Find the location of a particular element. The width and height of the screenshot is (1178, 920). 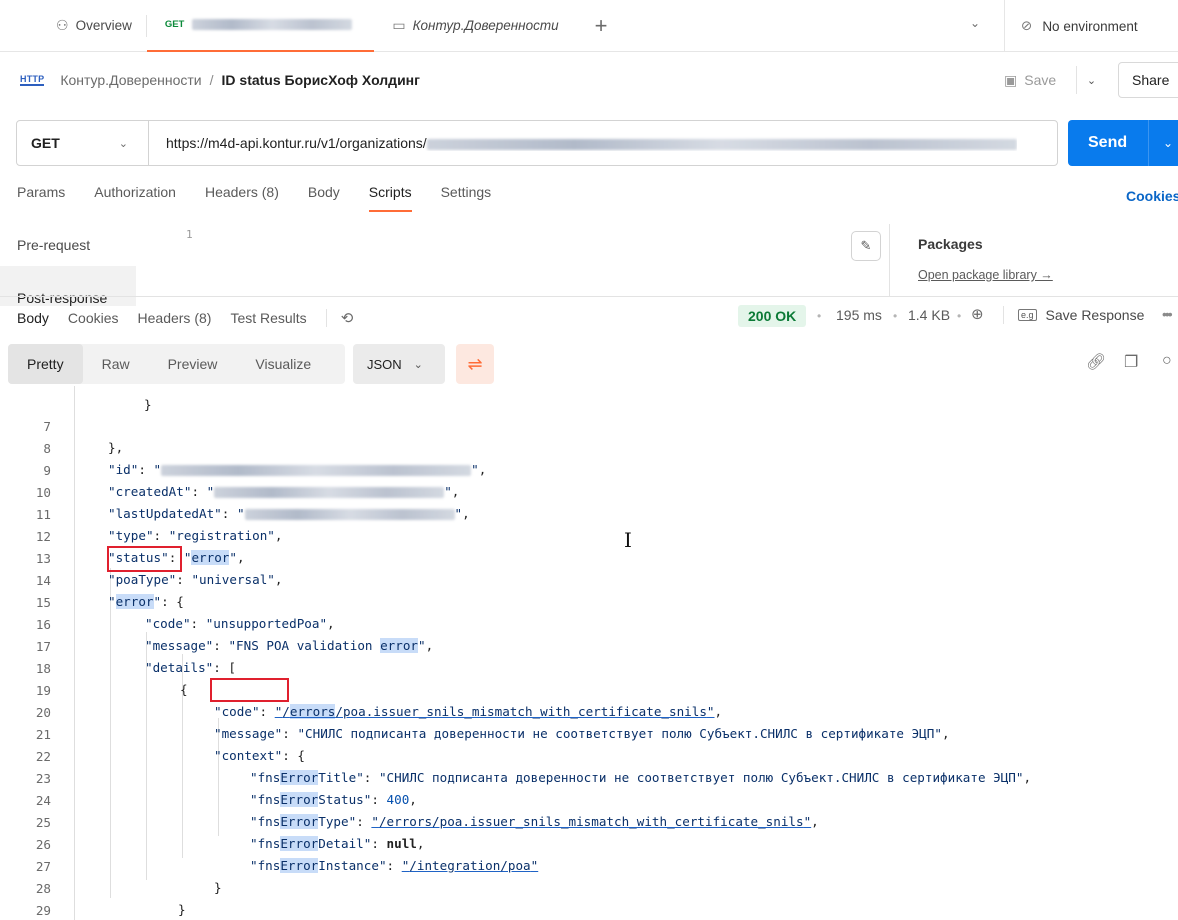

request-title: ID status БорисХоф Холдинг is located at coordinates (321, 80).